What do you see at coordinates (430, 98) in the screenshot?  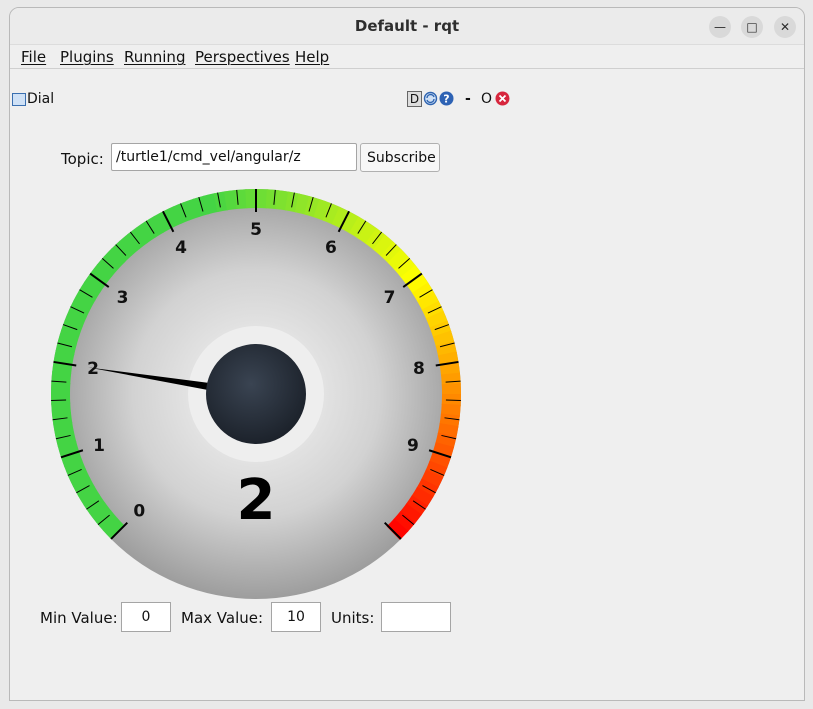 I see `reload-icon` at bounding box center [430, 98].